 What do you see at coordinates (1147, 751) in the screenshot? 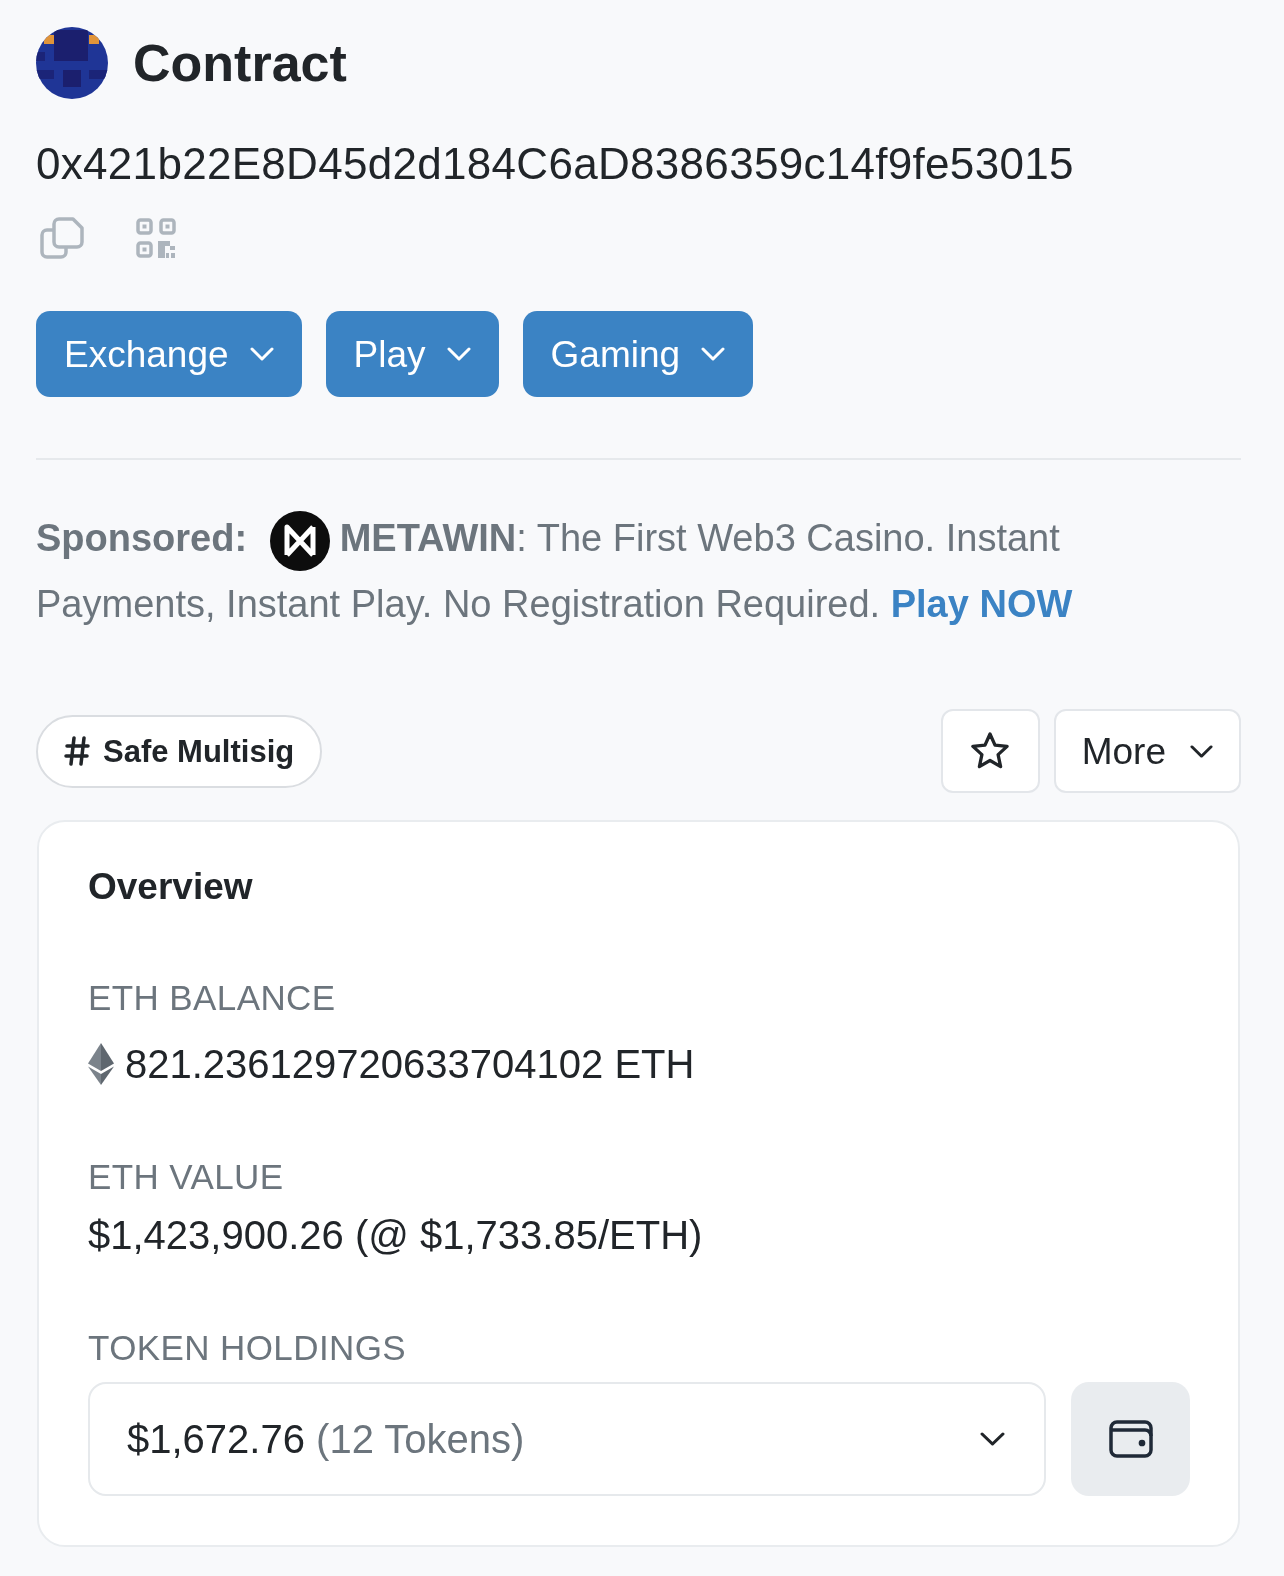
I see `more-dropdown-button: More` at bounding box center [1147, 751].